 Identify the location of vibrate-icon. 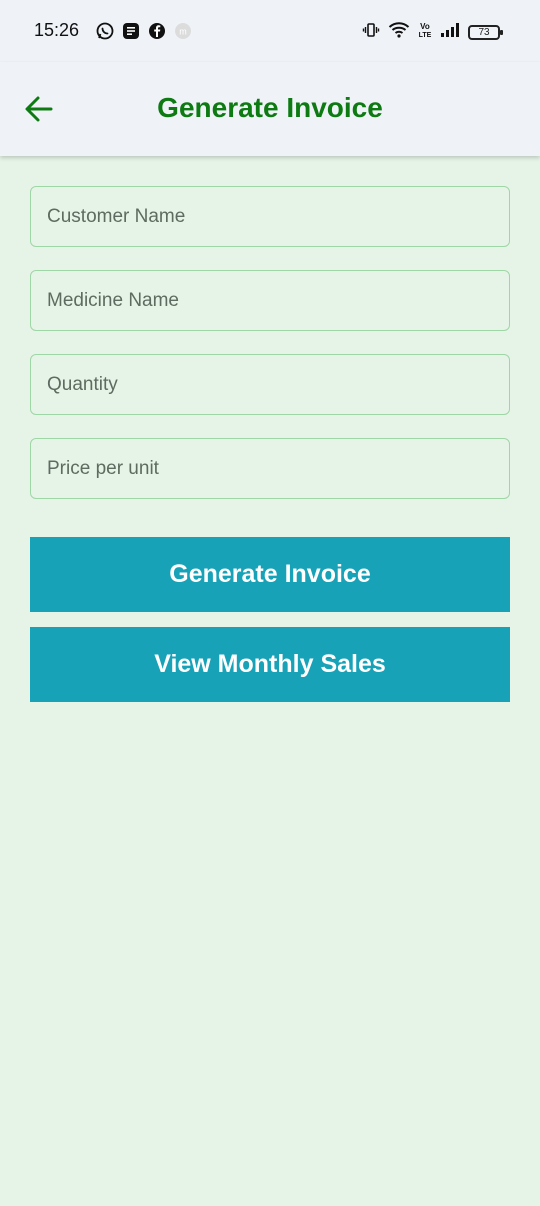
(371, 32).